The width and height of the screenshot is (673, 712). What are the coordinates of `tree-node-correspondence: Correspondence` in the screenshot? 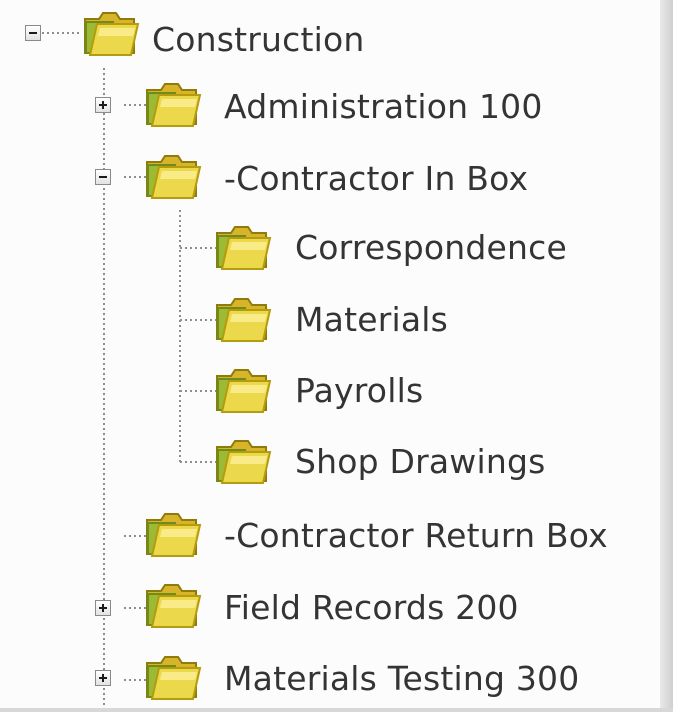 It's located at (409, 251).